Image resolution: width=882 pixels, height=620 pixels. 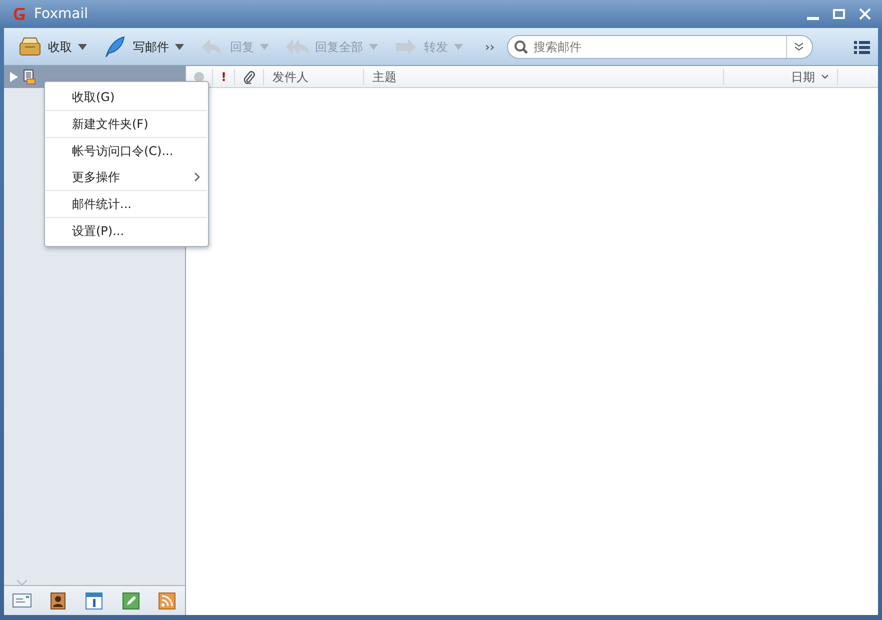 I want to click on inbox-tray-icon, so click(x=30, y=46).